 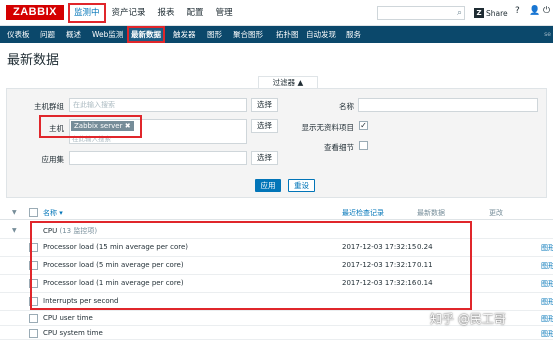 What do you see at coordinates (129, 13) in the screenshot?
I see `menu-inventory: 资产记录` at bounding box center [129, 13].